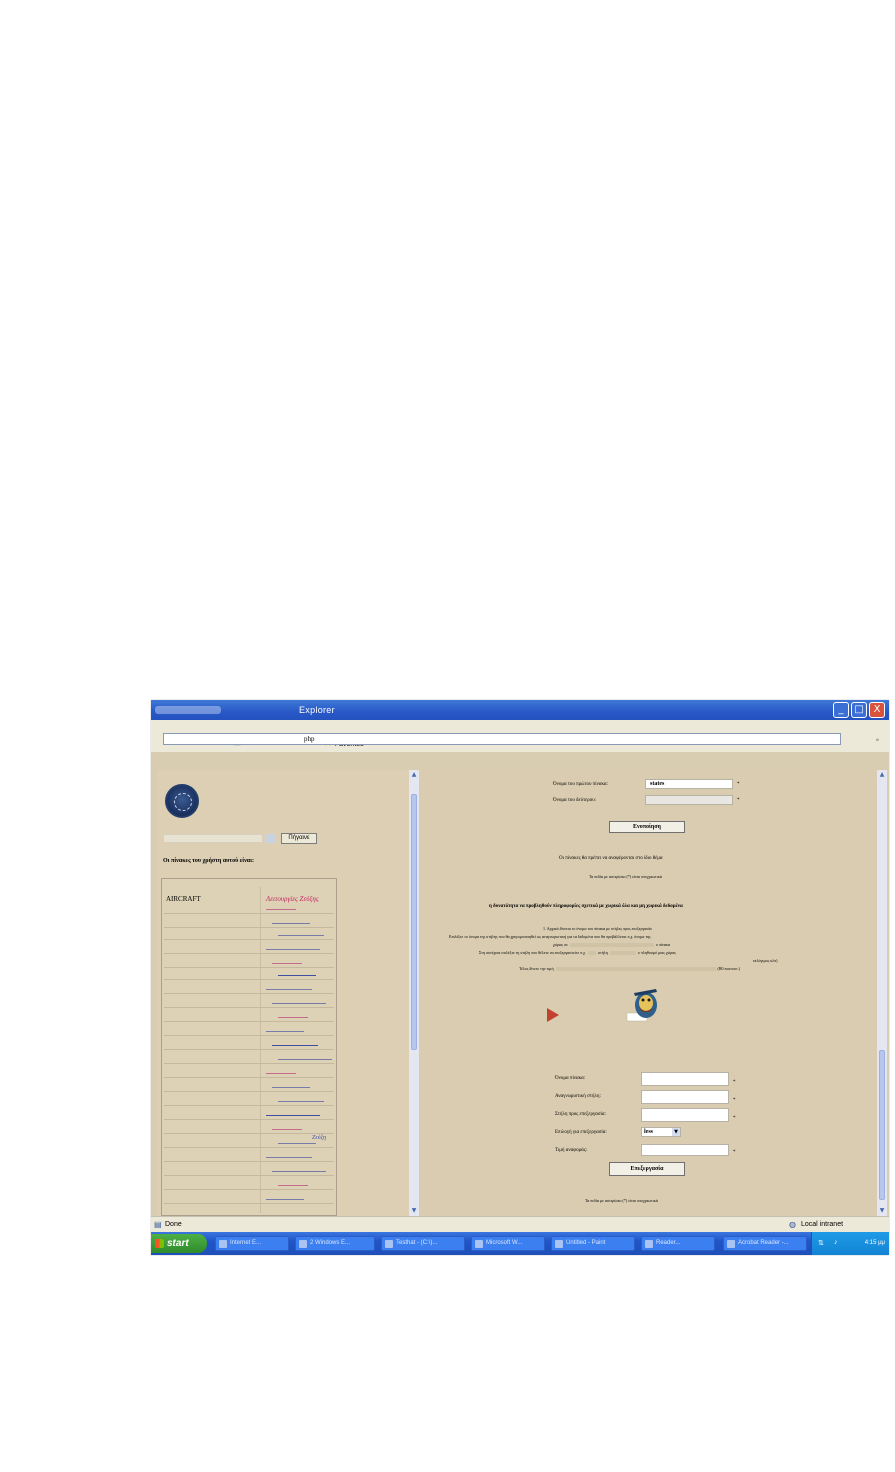 The image size is (895, 1472). What do you see at coordinates (877, 710) in the screenshot?
I see `close-button: X` at bounding box center [877, 710].